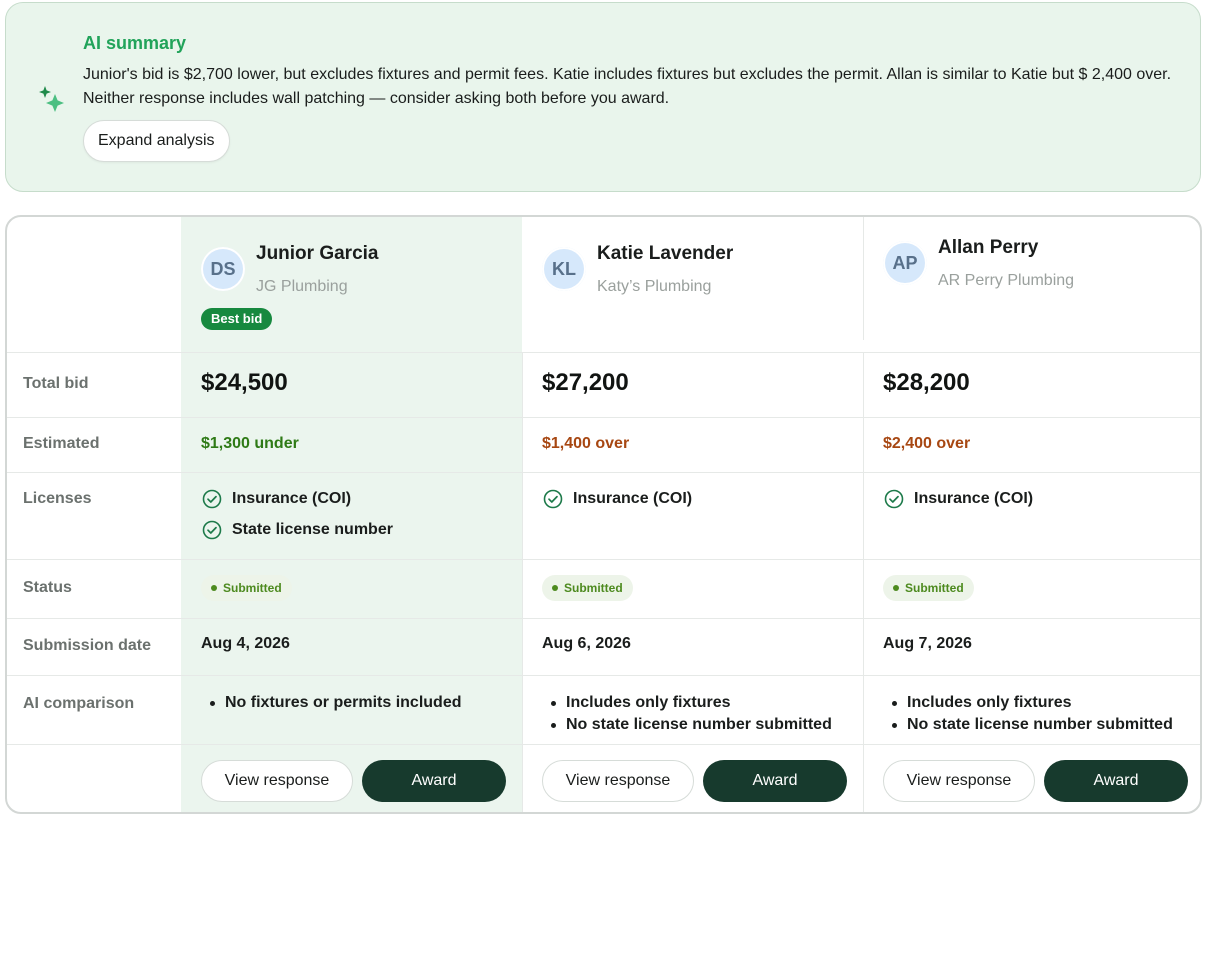 Image resolution: width=1207 pixels, height=965 pixels. I want to click on bidder-name: Katie Lavender, so click(665, 253).